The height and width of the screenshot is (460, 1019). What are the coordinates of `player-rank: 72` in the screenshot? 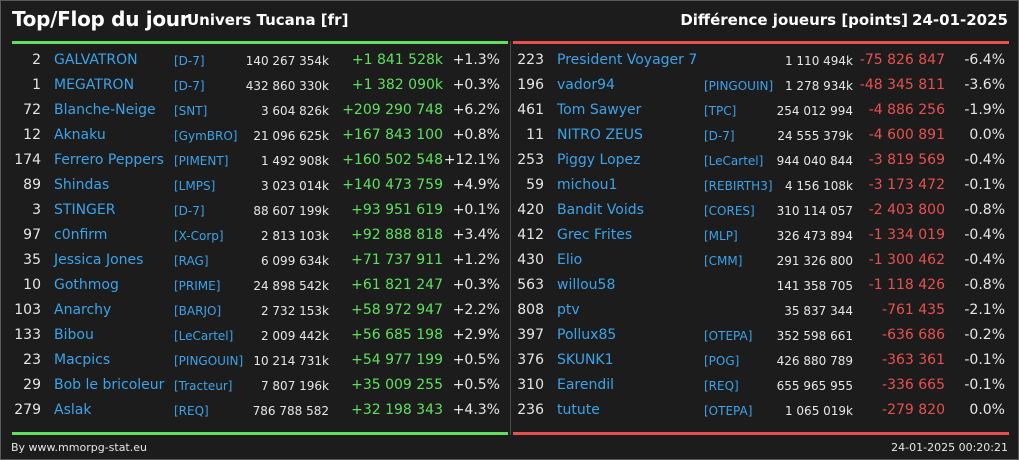 It's located at (32, 110).